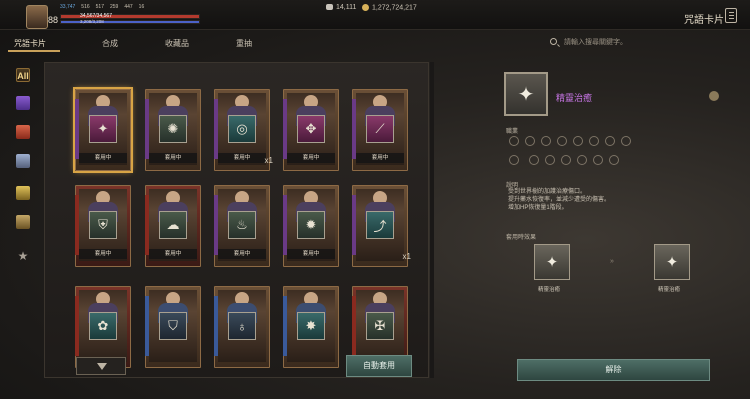  Describe the element at coordinates (576, 154) in the screenshot. I see `job-icon-list` at that location.